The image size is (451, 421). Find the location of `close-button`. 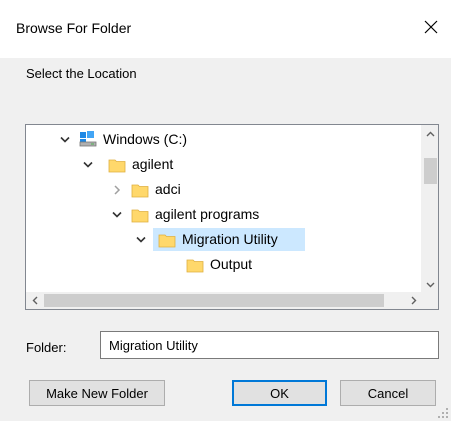

close-button is located at coordinates (431, 27).